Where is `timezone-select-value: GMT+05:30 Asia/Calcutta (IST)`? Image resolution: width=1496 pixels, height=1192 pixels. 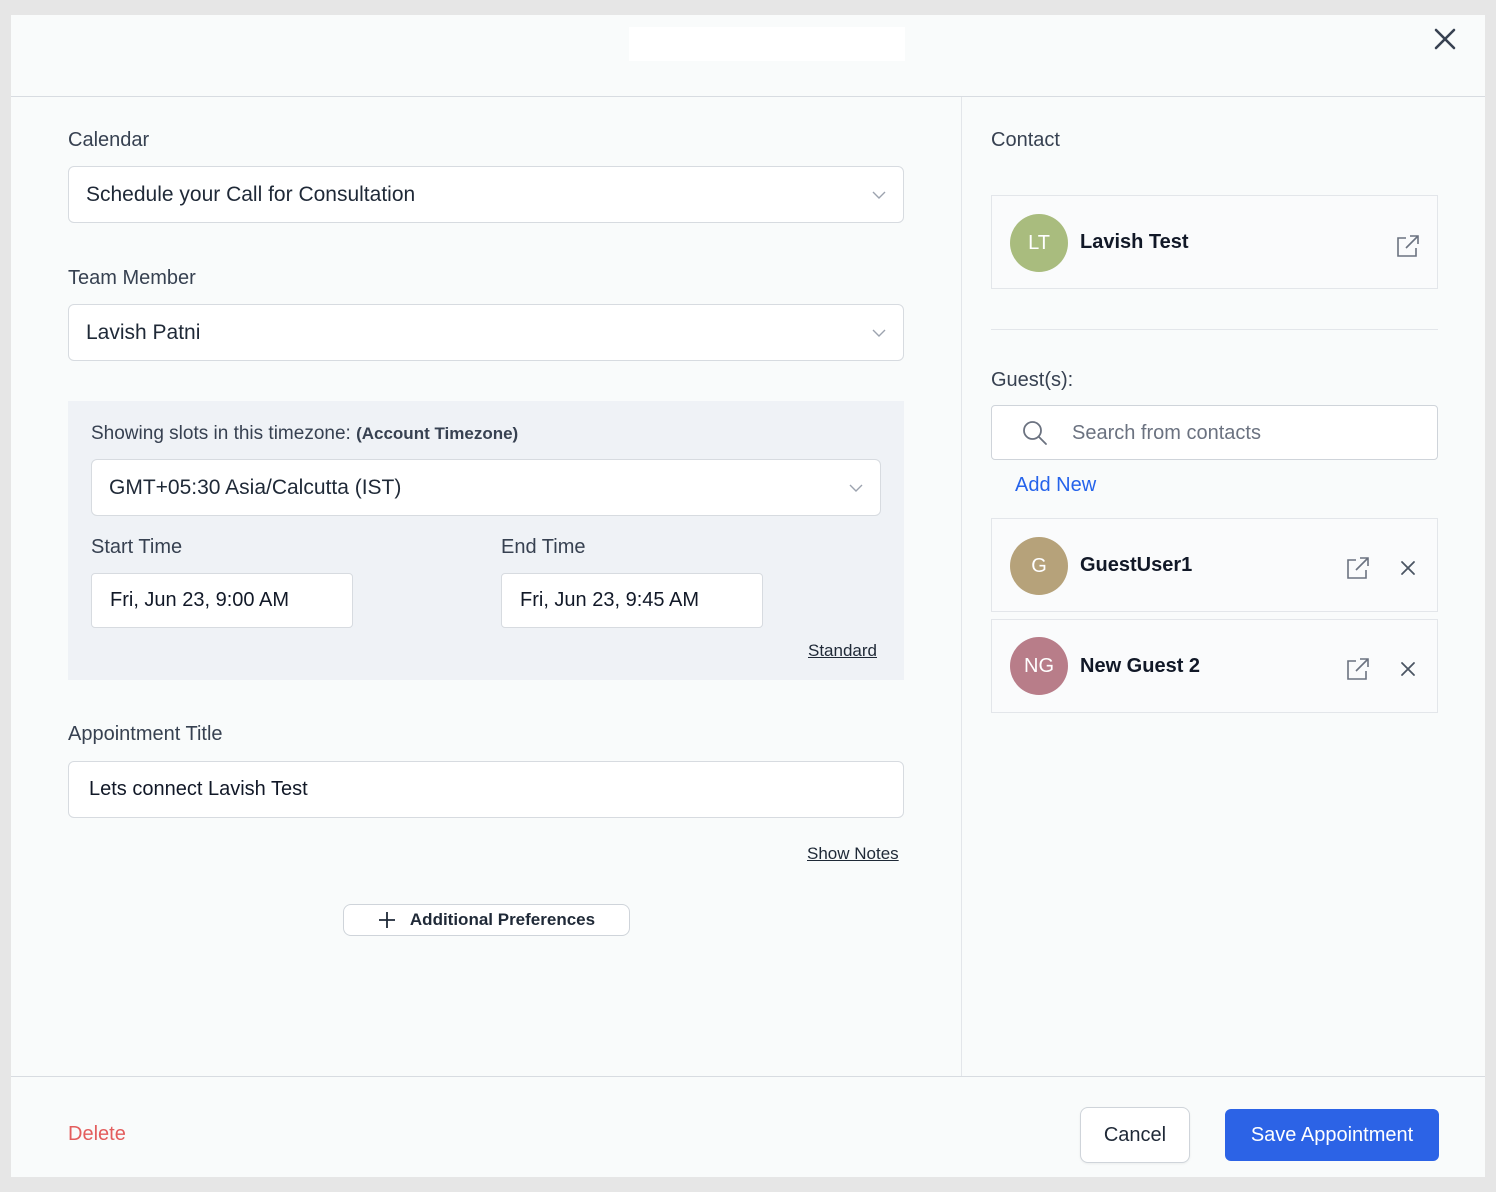
timezone-select-value: GMT+05:30 Asia/Calcutta (IST) is located at coordinates (255, 487).